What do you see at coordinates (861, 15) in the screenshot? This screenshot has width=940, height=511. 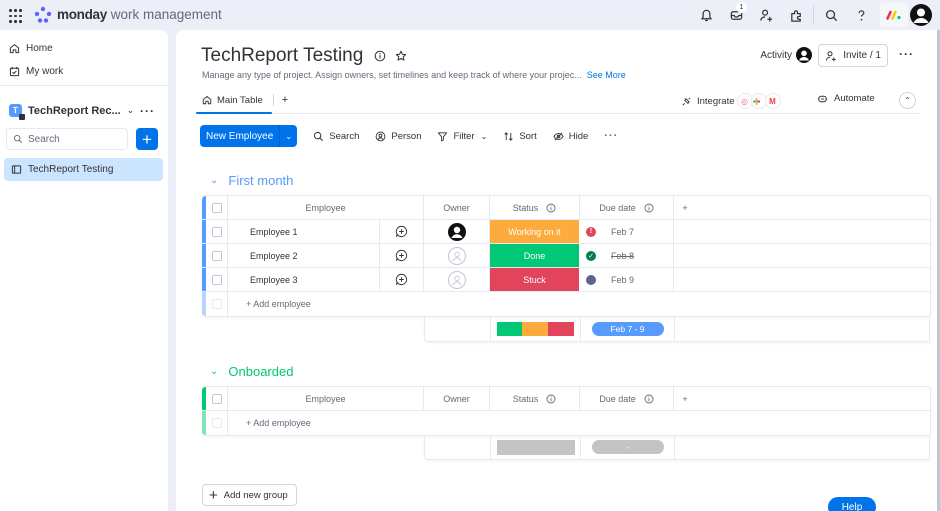 I see `help-button` at bounding box center [861, 15].